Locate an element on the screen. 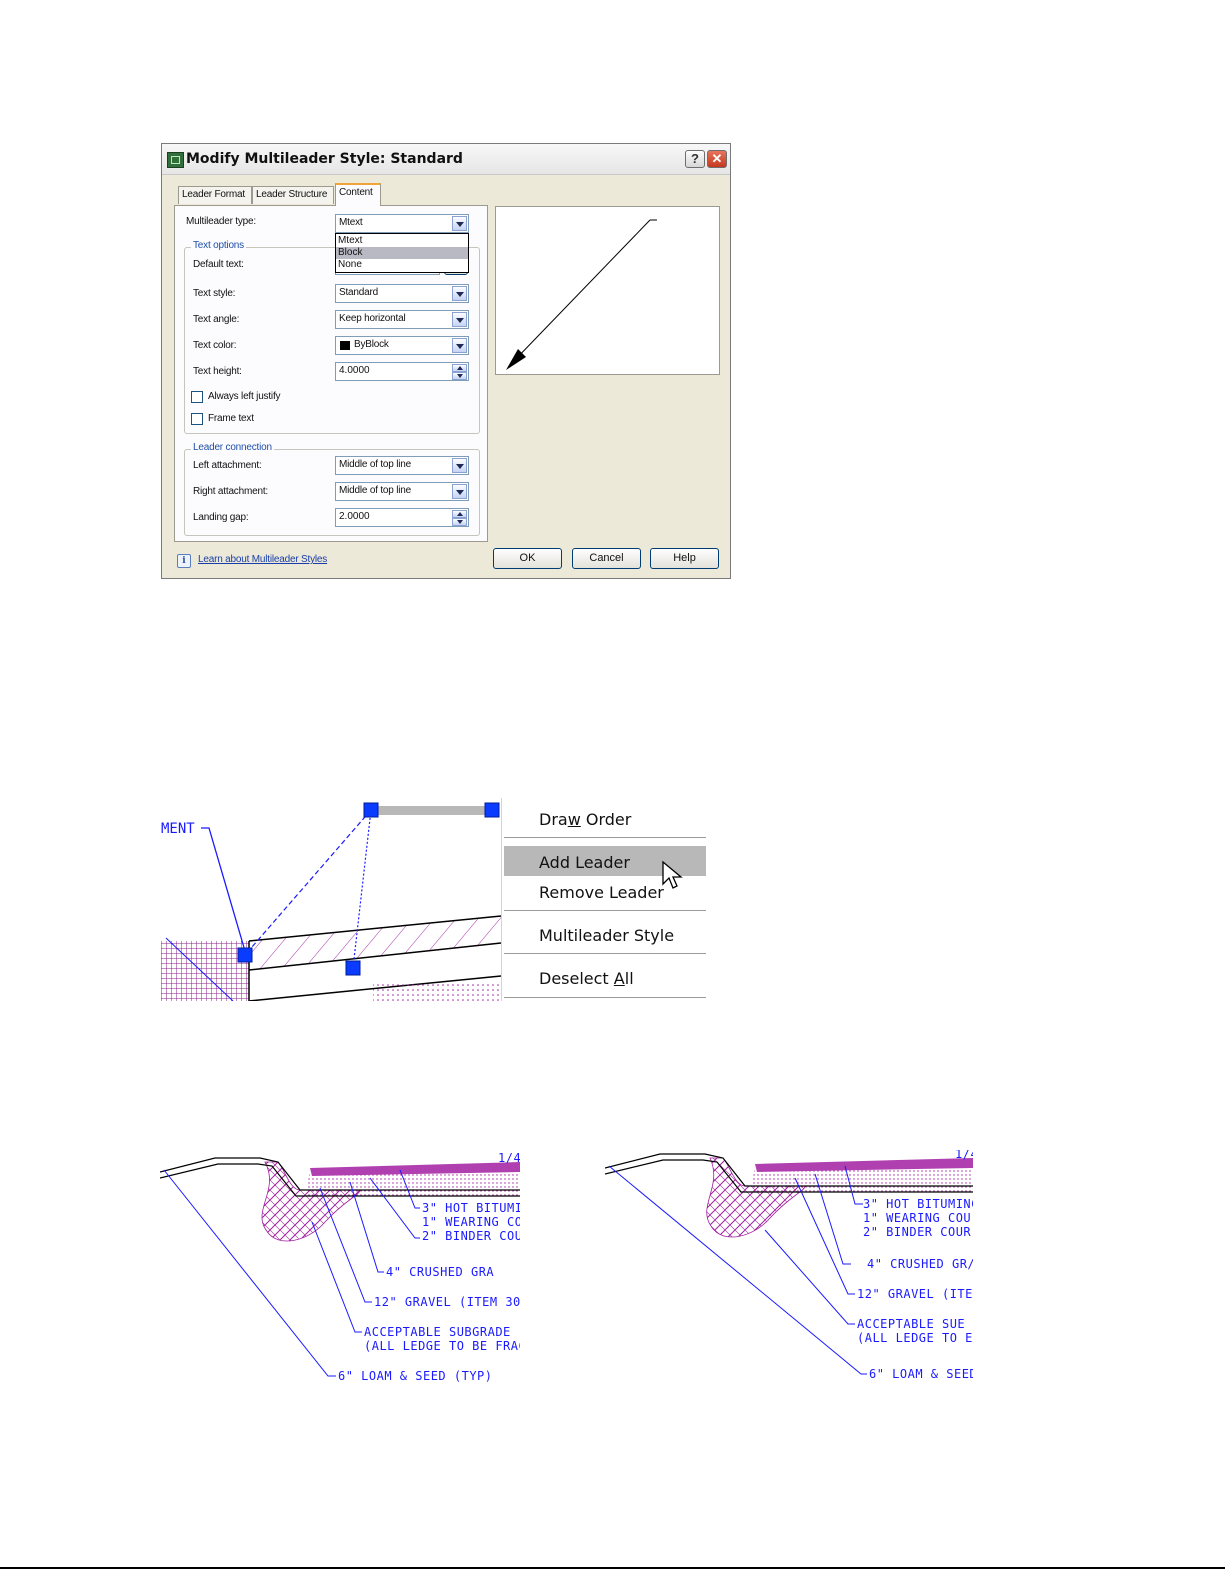  label-acceptable-subgrade: ACCEPTABLE SUE is located at coordinates (911, 1324).